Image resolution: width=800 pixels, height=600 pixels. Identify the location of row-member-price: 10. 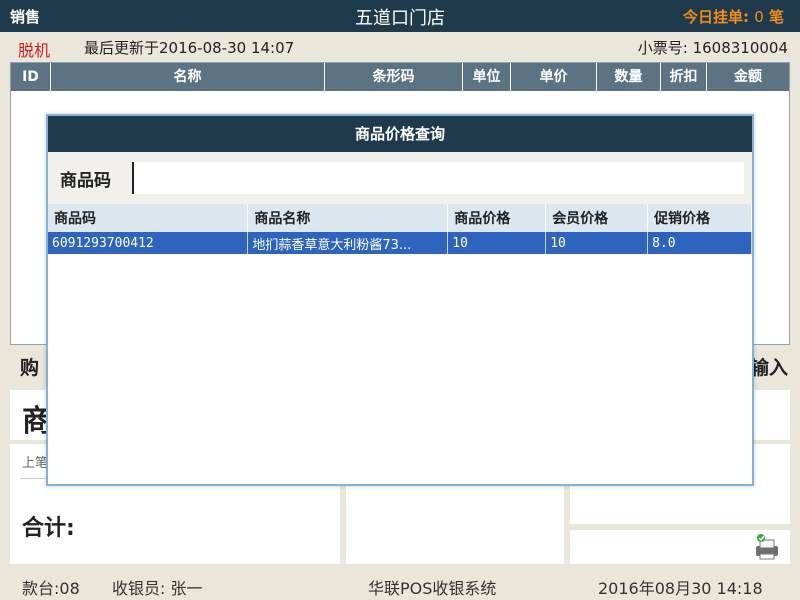
(597, 243).